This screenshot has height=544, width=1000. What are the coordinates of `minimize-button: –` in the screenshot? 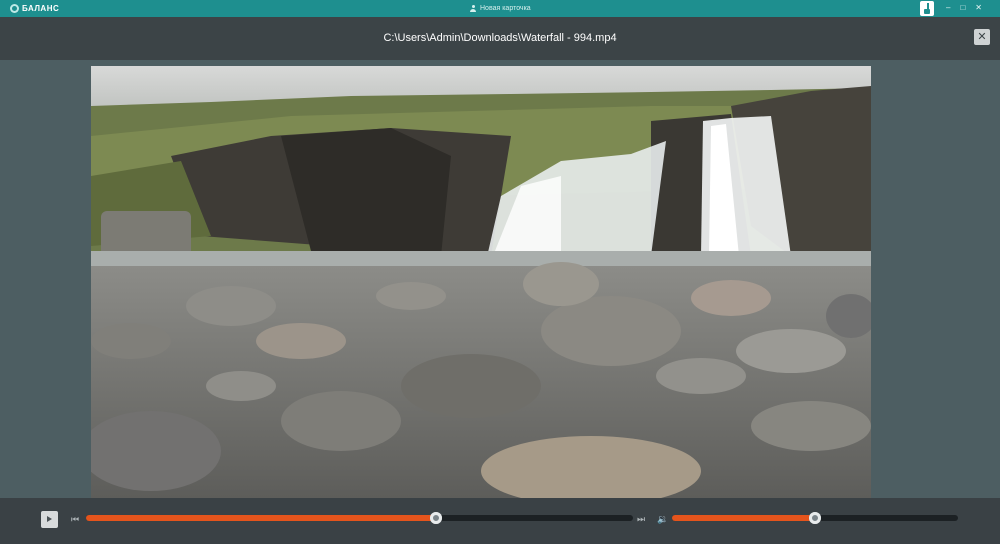 It's located at (948, 8).